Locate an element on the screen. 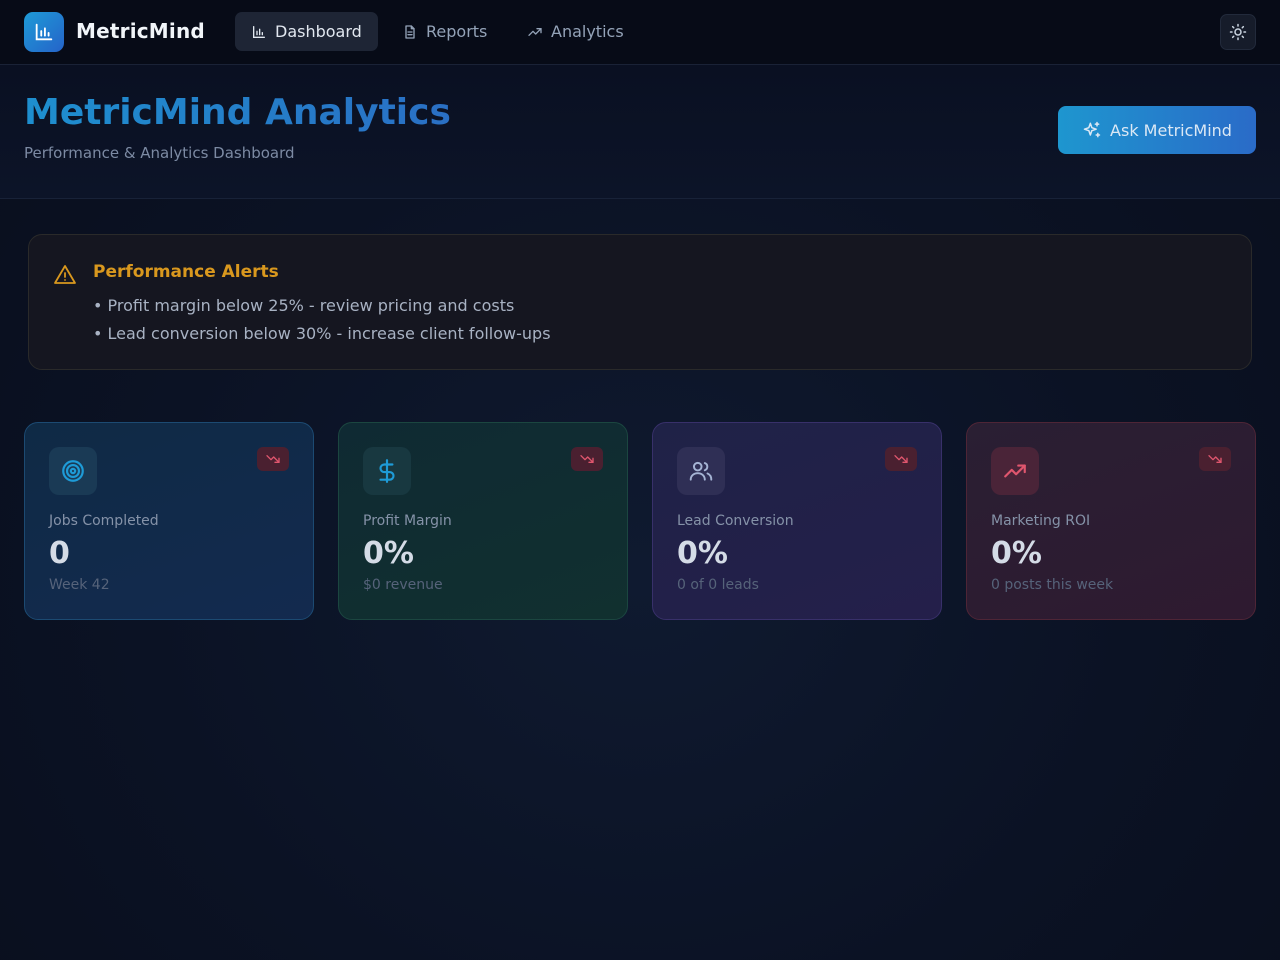 The image size is (1280, 960). card-subtext: 0 posts this week is located at coordinates (1052, 585).